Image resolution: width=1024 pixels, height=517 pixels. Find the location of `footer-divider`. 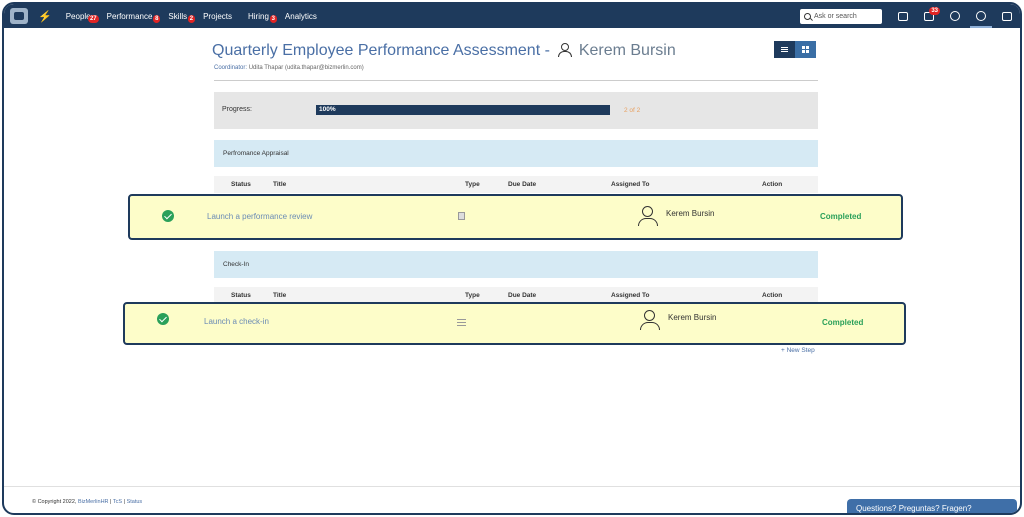

footer-divider is located at coordinates (512, 486).